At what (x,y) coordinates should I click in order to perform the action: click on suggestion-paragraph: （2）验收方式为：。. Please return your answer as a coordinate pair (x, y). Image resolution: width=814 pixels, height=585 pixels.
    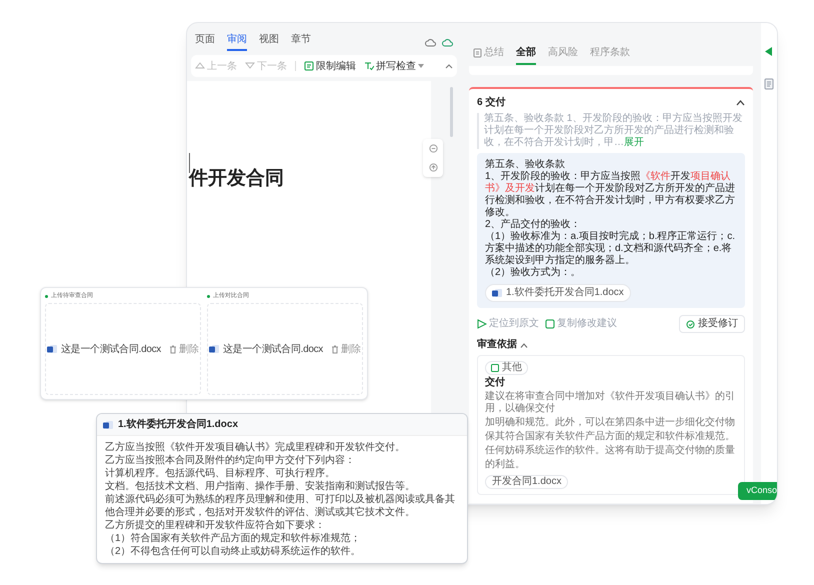
    Looking at the image, I should click on (533, 273).